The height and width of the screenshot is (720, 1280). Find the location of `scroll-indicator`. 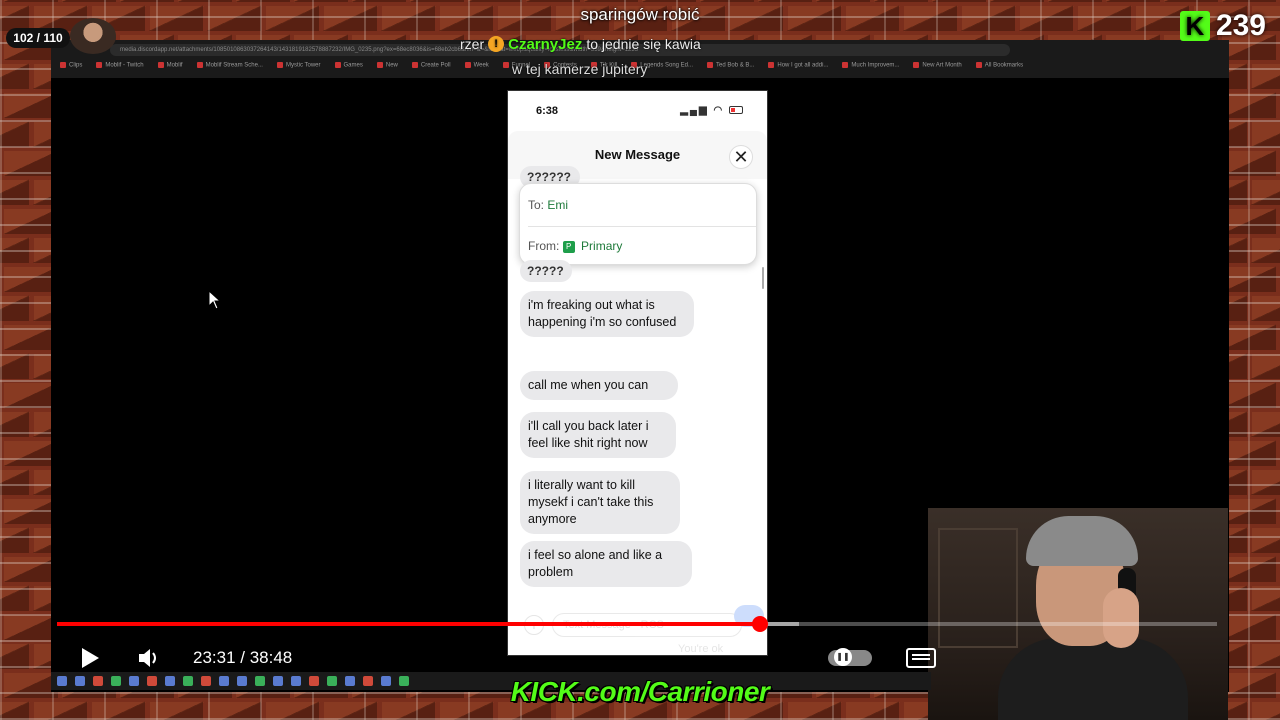

scroll-indicator is located at coordinates (763, 278).